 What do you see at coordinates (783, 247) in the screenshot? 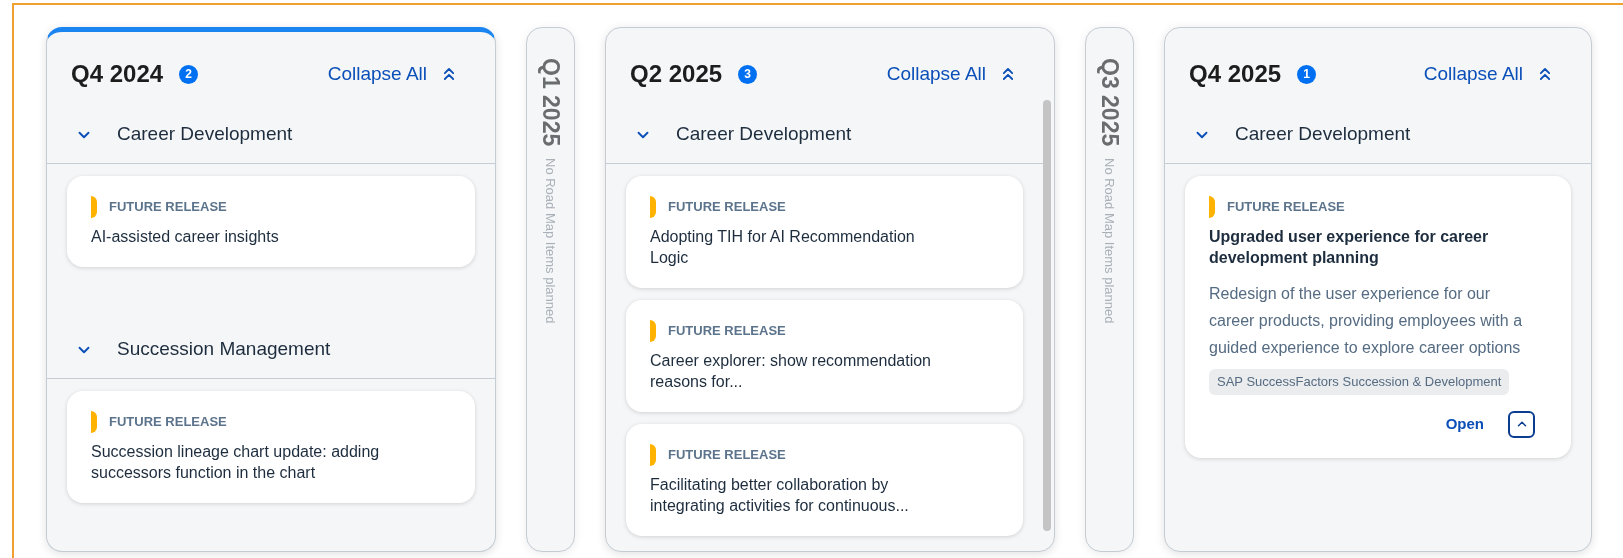
I see `item-title: Adopting TIH for AI Recommendation Logic` at bounding box center [783, 247].